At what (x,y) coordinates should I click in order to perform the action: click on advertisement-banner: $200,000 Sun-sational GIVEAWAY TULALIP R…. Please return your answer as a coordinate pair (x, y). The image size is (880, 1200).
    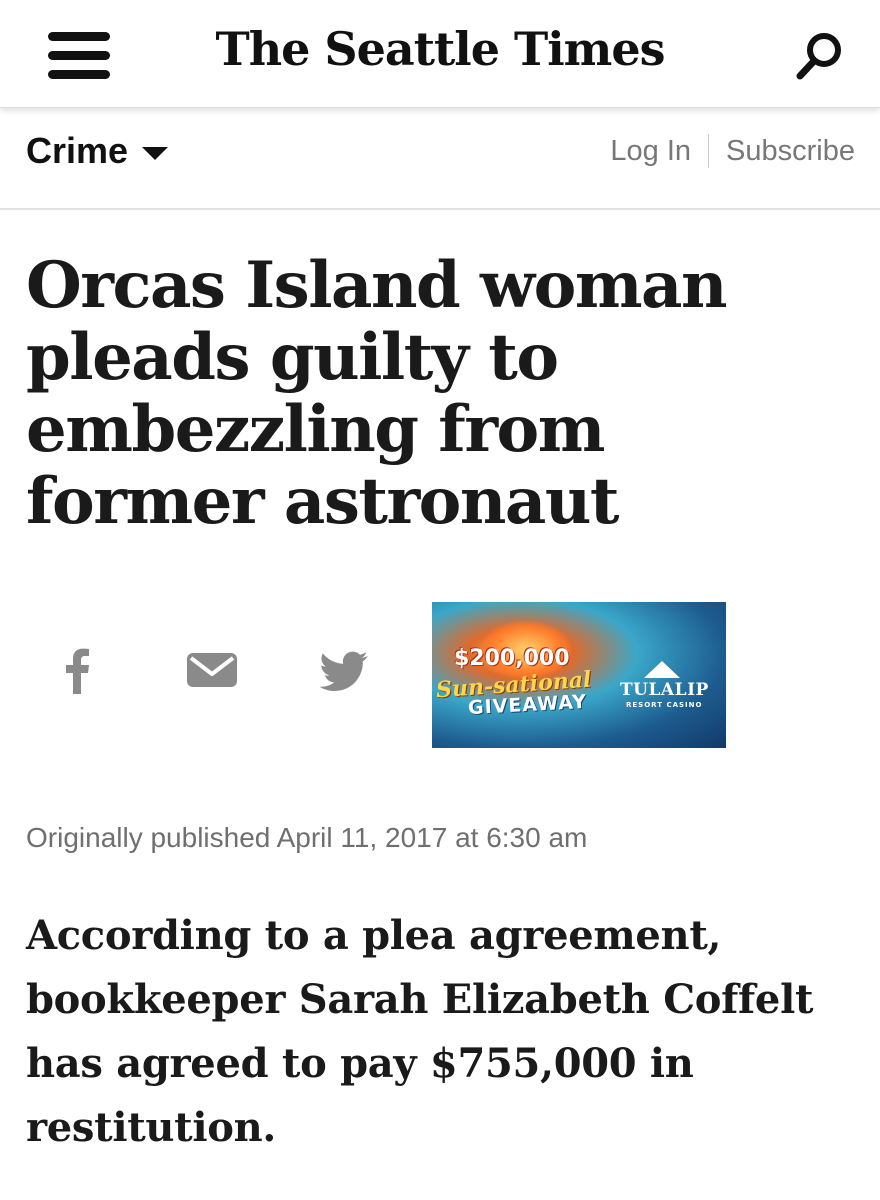
    Looking at the image, I should click on (579, 675).